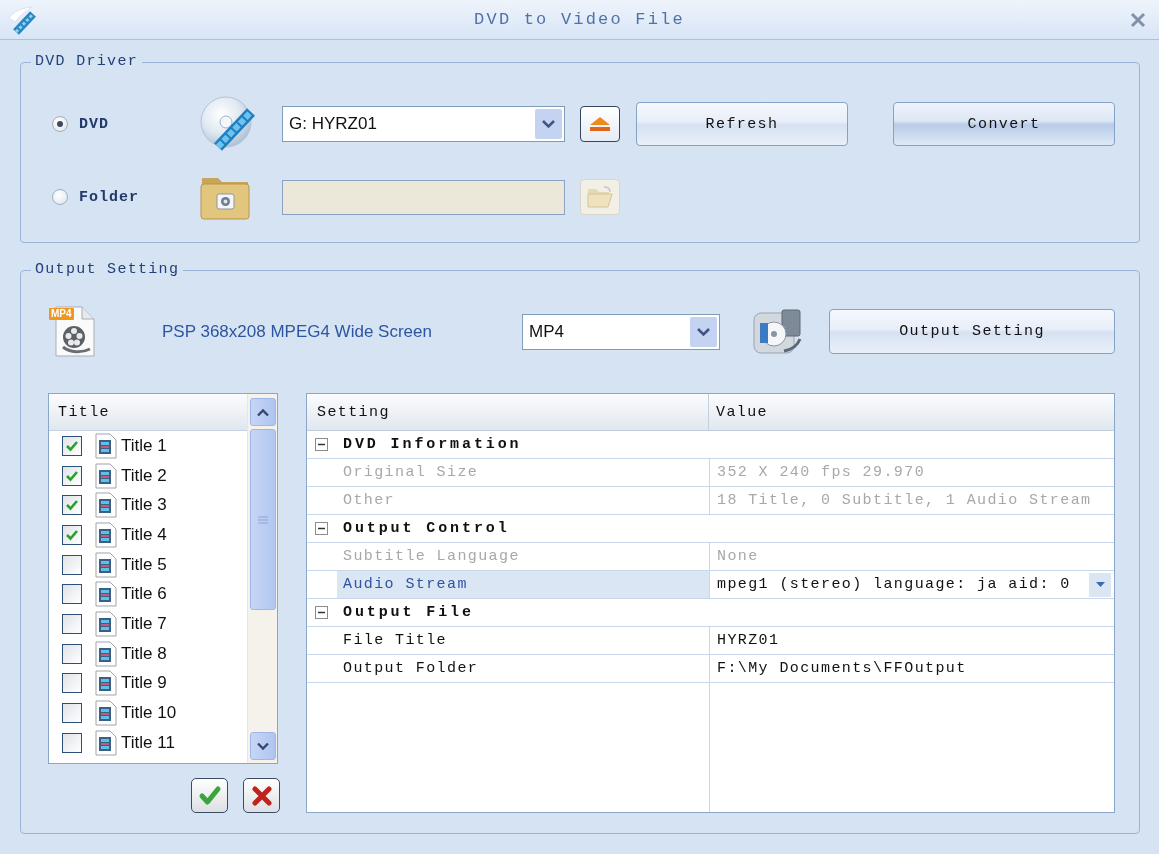 Image resolution: width=1159 pixels, height=854 pixels. What do you see at coordinates (432, 444) in the screenshot?
I see `category-label: DVD Information` at bounding box center [432, 444].